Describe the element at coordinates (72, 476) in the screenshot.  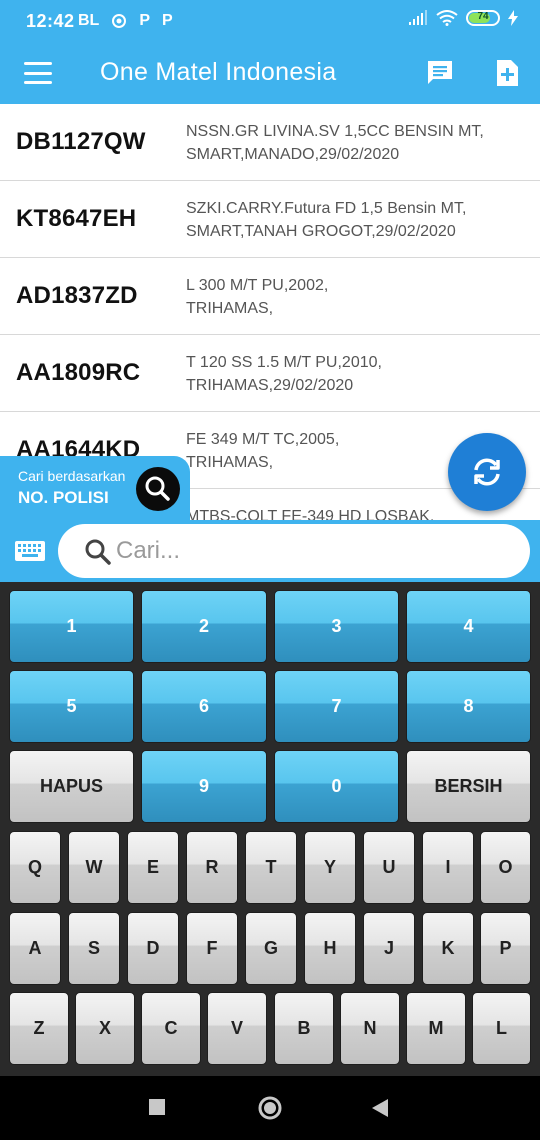
I see `search-by-label: Cari berdasarkan` at that location.